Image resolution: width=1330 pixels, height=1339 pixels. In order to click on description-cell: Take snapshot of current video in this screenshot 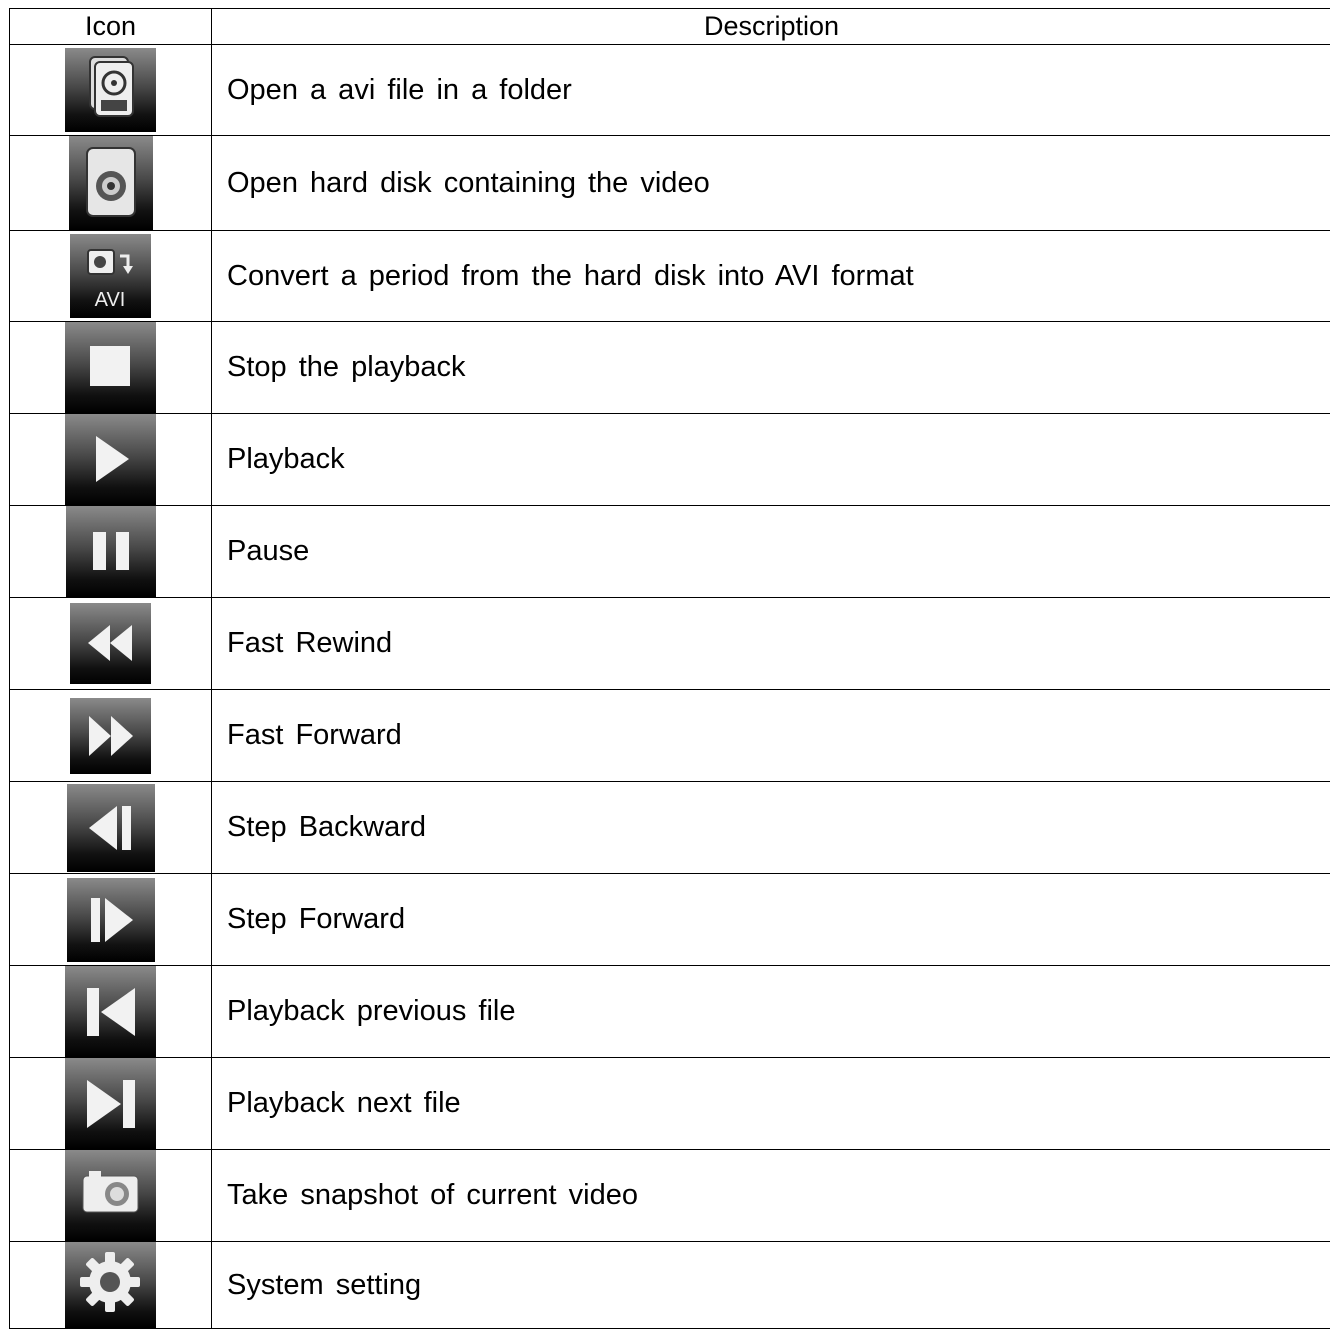, I will do `click(432, 1195)`.